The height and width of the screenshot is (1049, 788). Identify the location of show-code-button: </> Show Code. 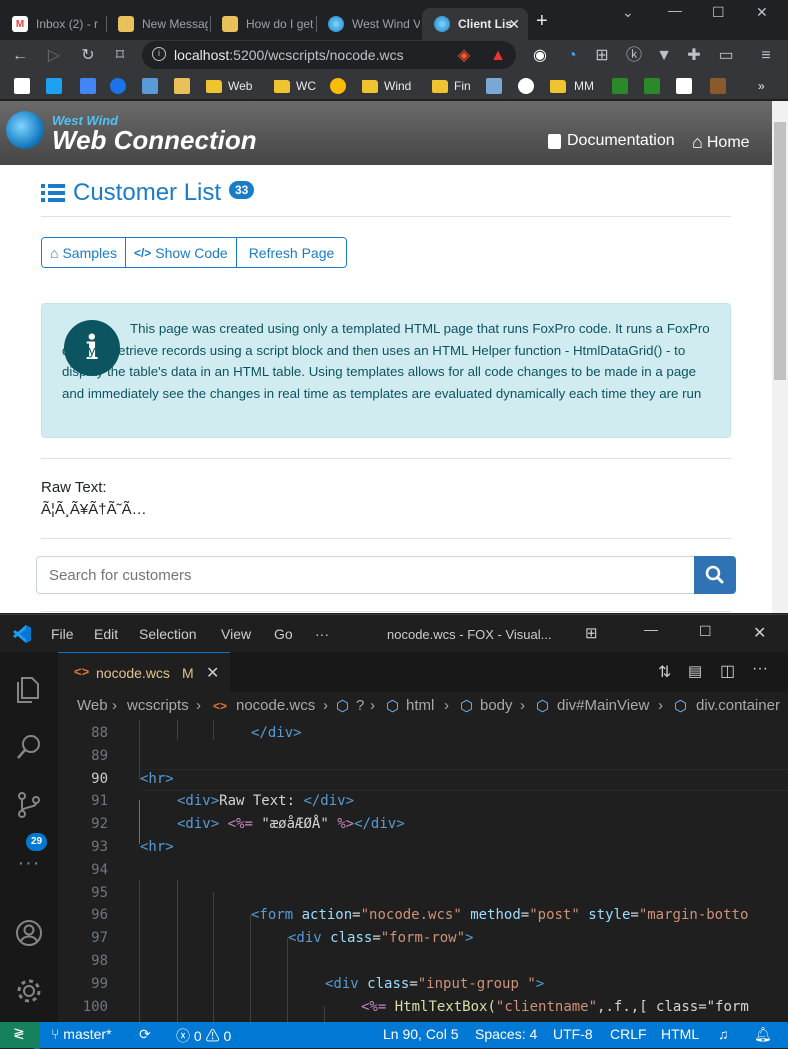
(181, 252).